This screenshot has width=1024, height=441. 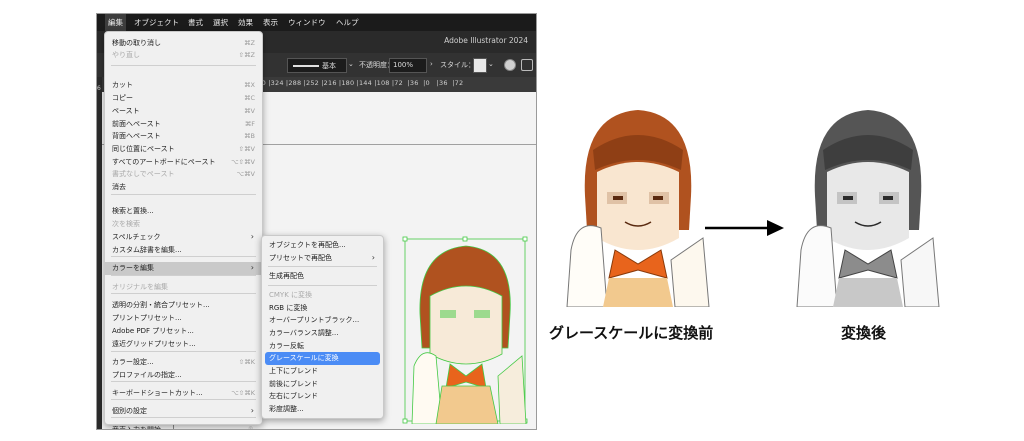 What do you see at coordinates (466, 330) in the screenshot?
I see `selected-character-artwork` at bounding box center [466, 330].